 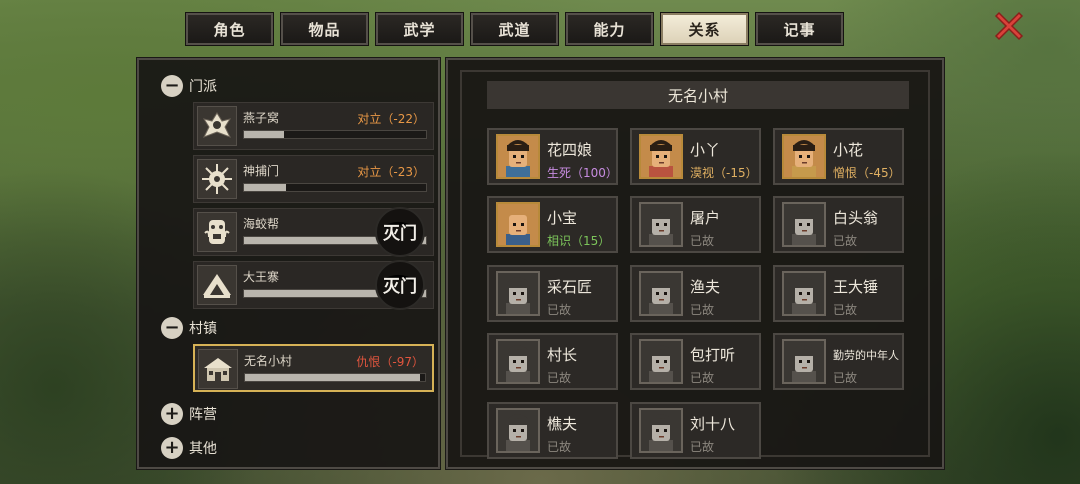 I want to click on group-other-header: + 其他, so click(x=189, y=448).